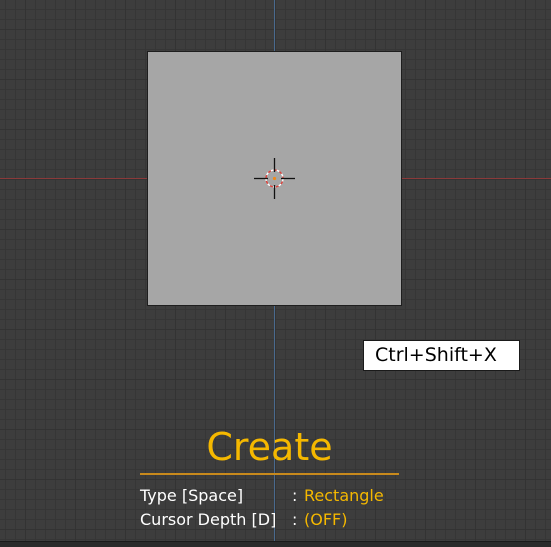 The height and width of the screenshot is (547, 551). I want to click on shortcut-display: Ctrl+Shift+X, so click(441, 355).